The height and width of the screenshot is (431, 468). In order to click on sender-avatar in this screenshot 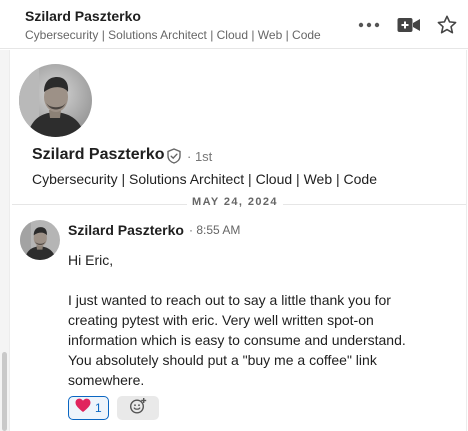, I will do `click(40, 240)`.